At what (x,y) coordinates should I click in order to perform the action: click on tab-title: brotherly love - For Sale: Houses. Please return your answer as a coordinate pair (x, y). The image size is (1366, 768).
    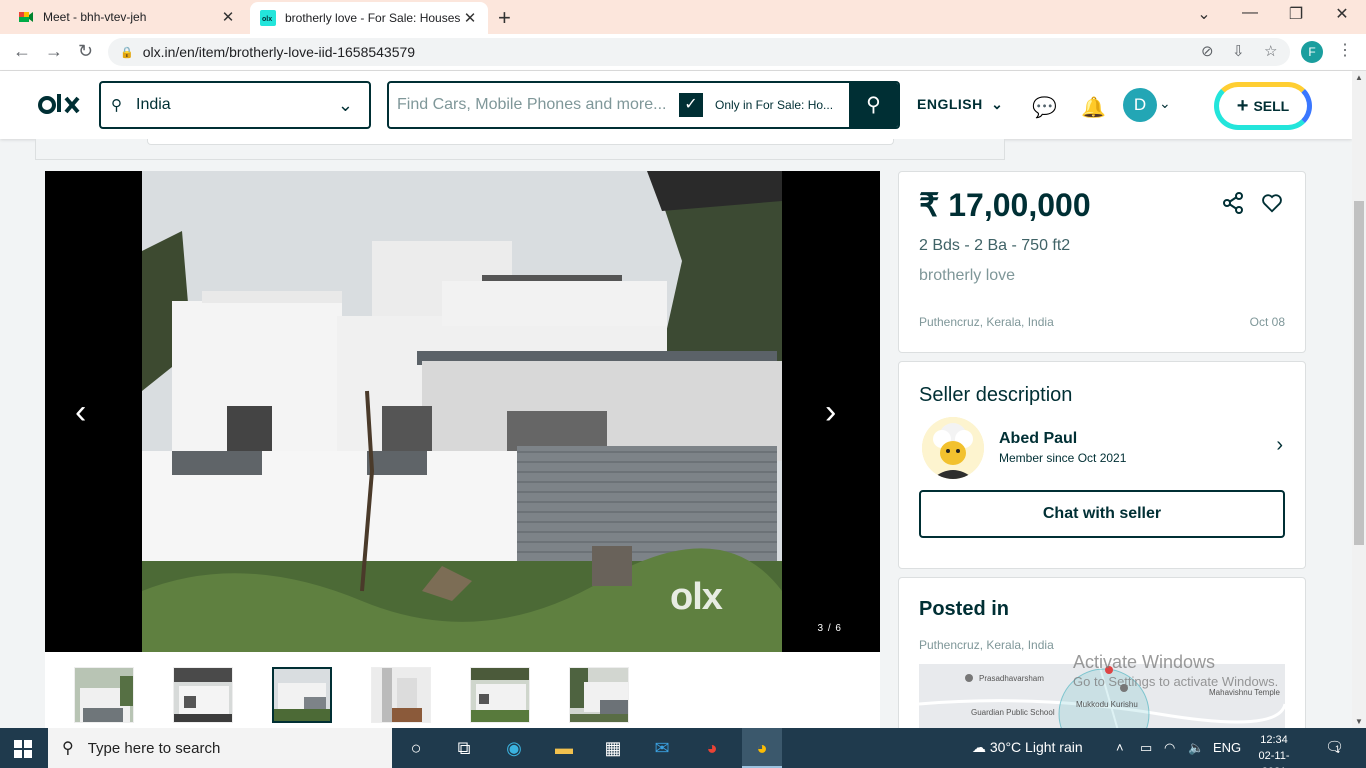
    Looking at the image, I should click on (373, 18).